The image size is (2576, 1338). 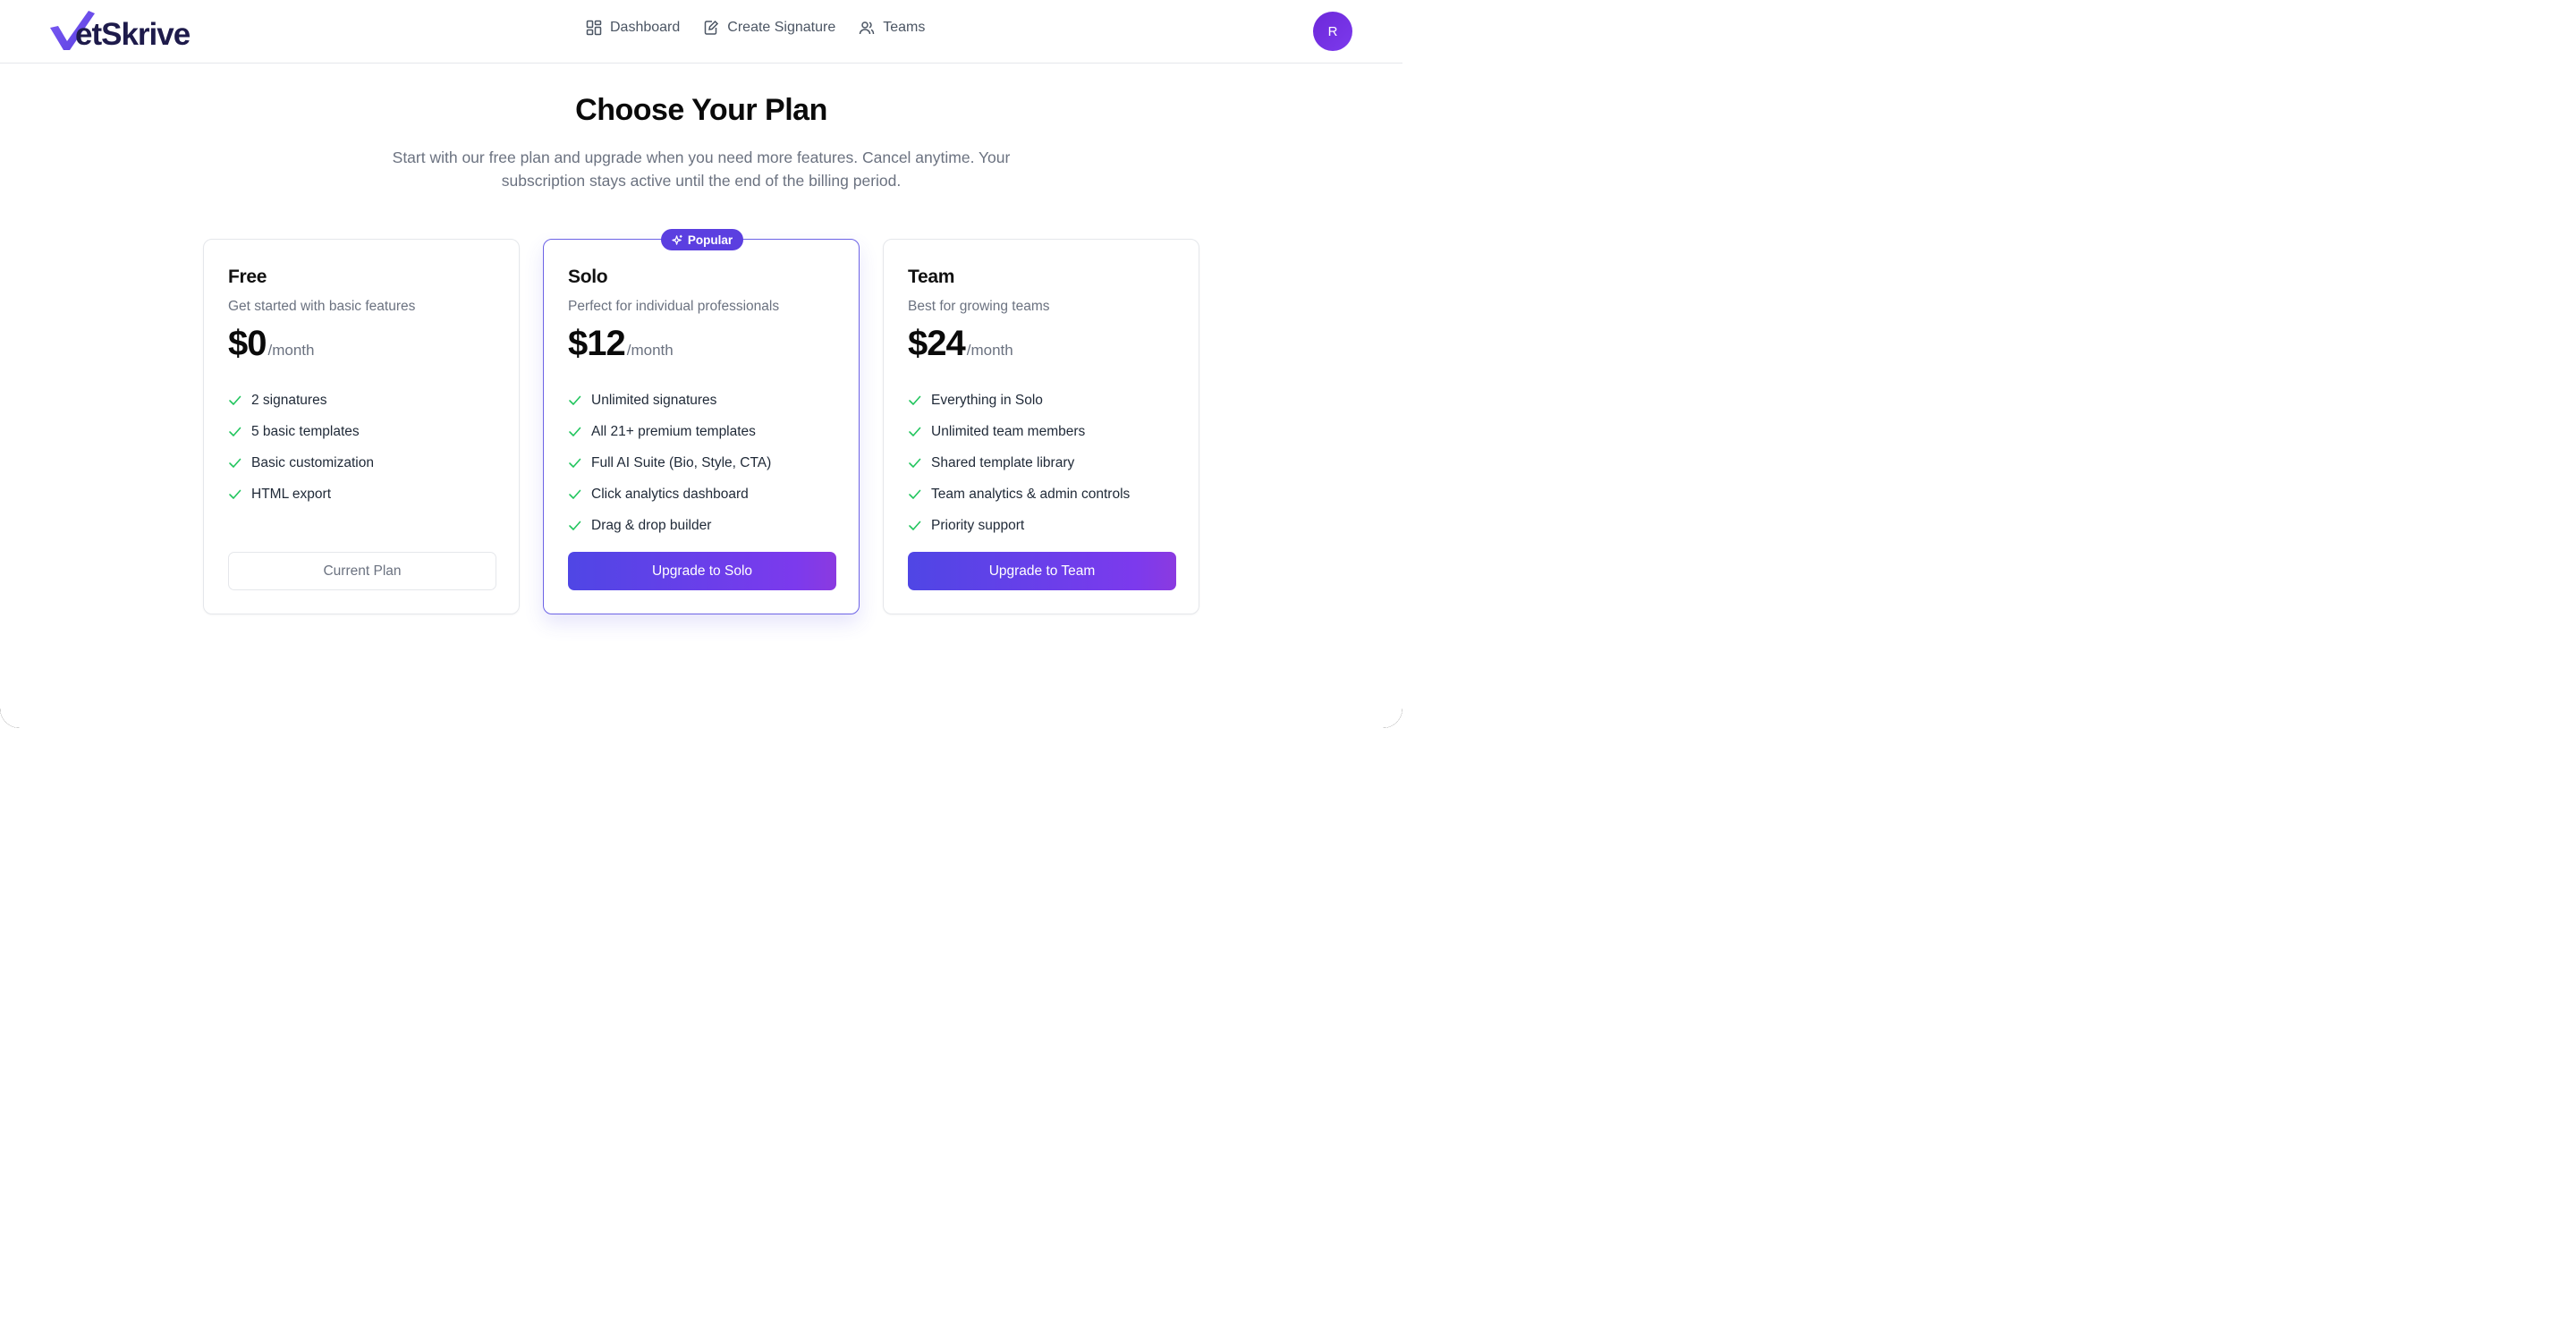 I want to click on brand-logo: etSkrive, so click(x=120, y=31).